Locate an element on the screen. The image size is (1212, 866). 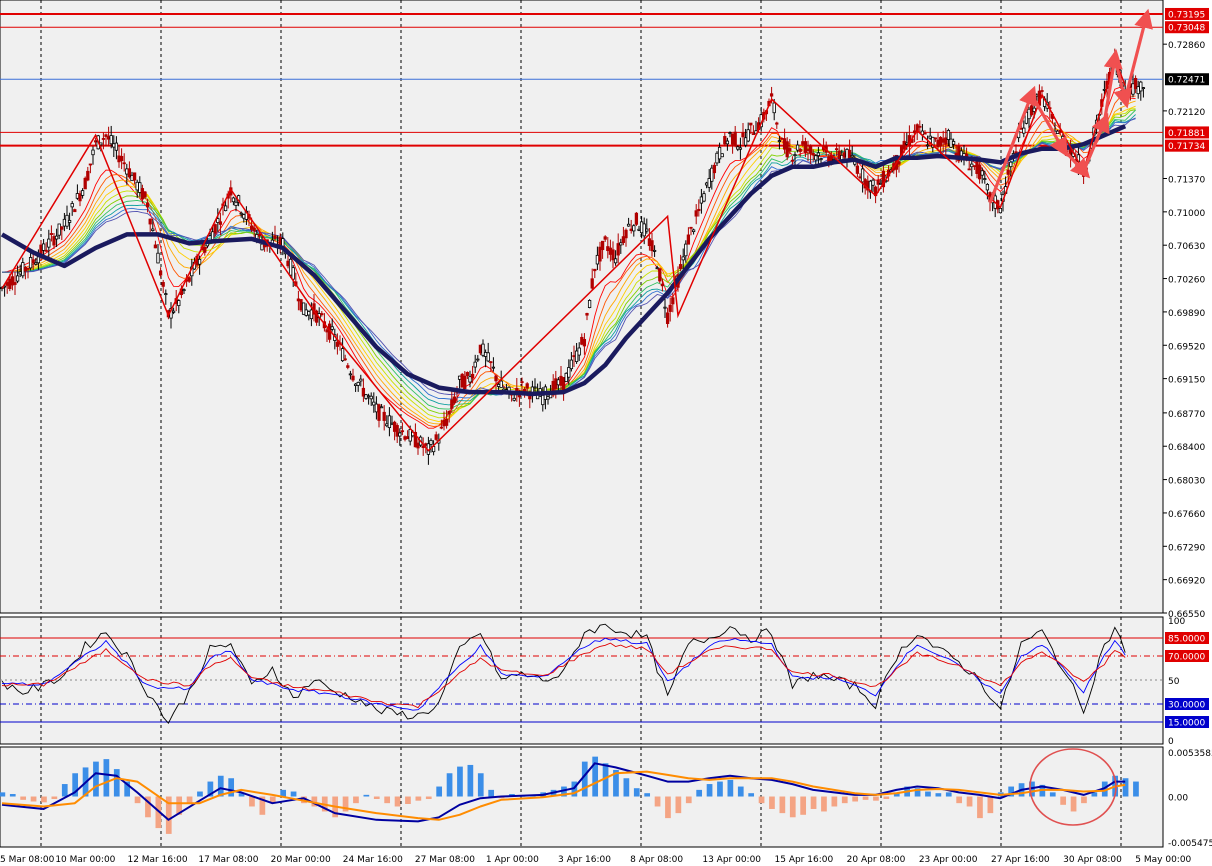
price-tick-label: 0.68770 is located at coordinates (1186, 415).